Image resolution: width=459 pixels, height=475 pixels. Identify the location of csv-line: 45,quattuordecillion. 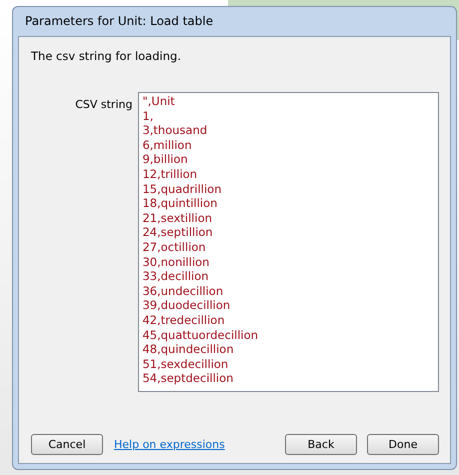
(201, 335).